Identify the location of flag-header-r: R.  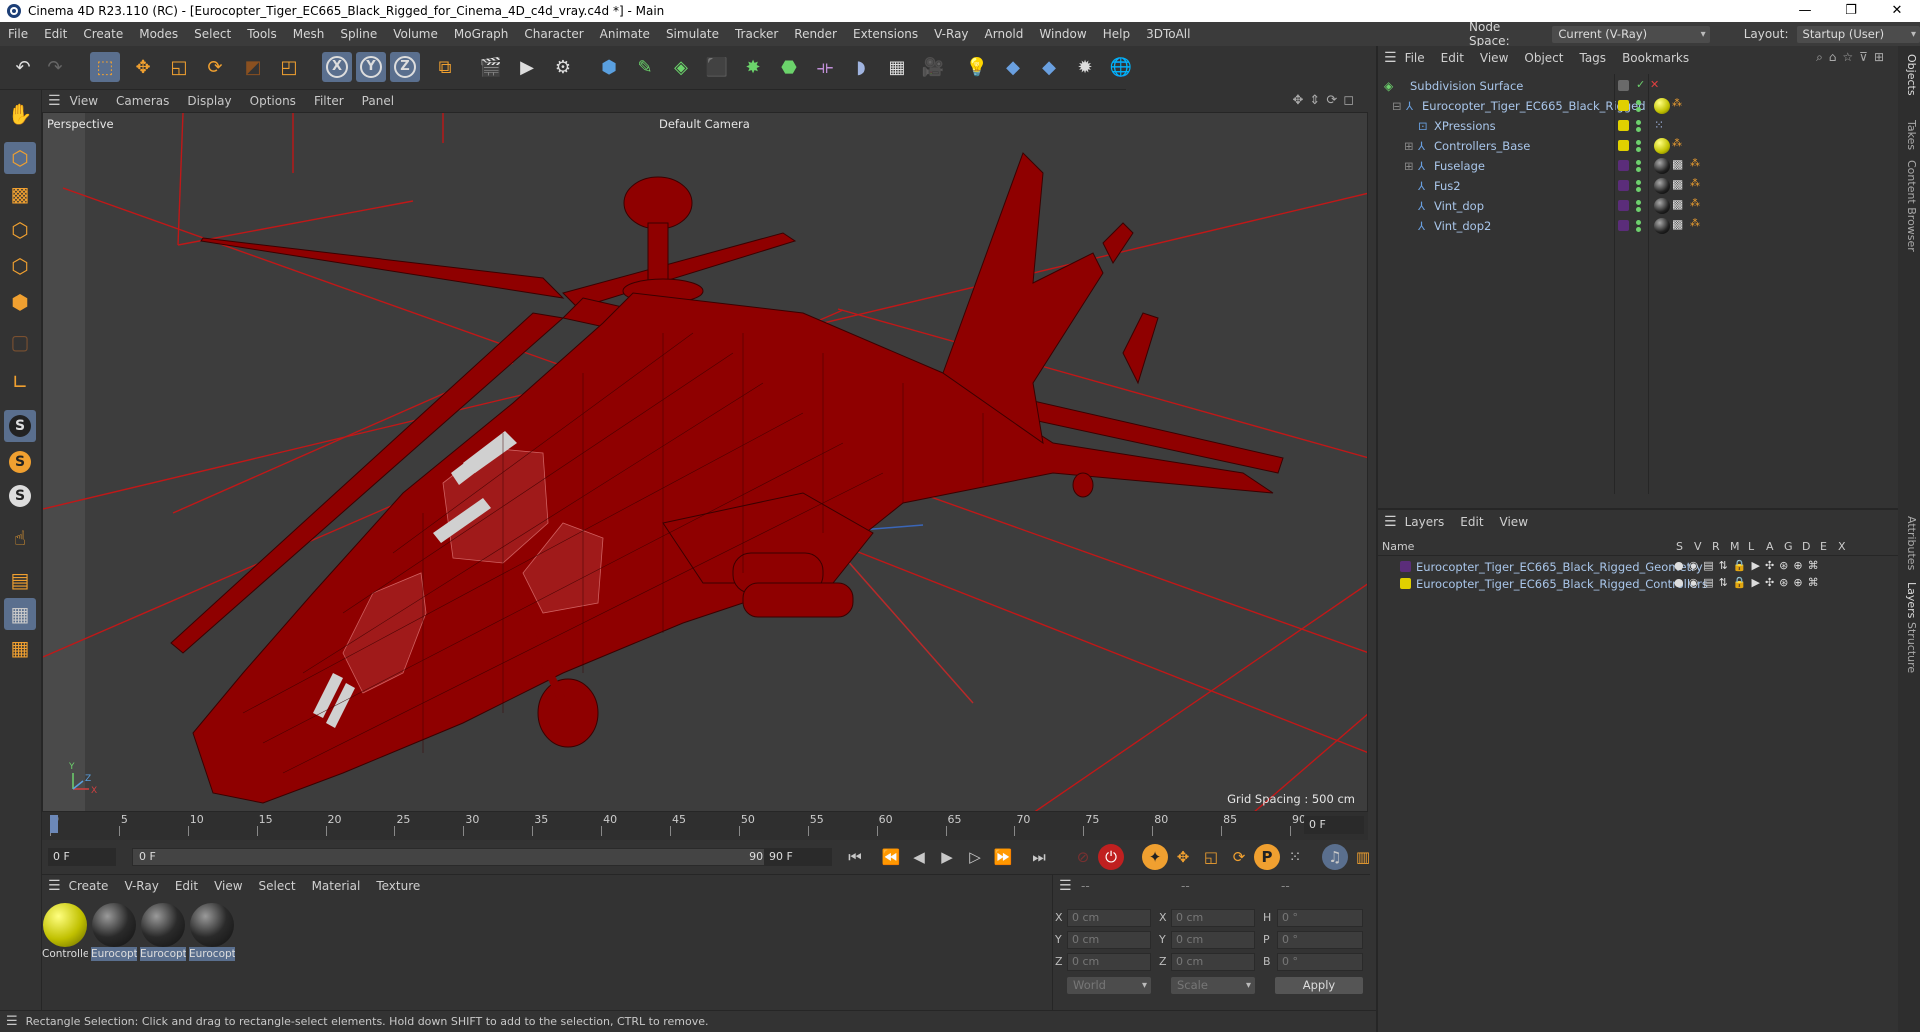
(1716, 546).